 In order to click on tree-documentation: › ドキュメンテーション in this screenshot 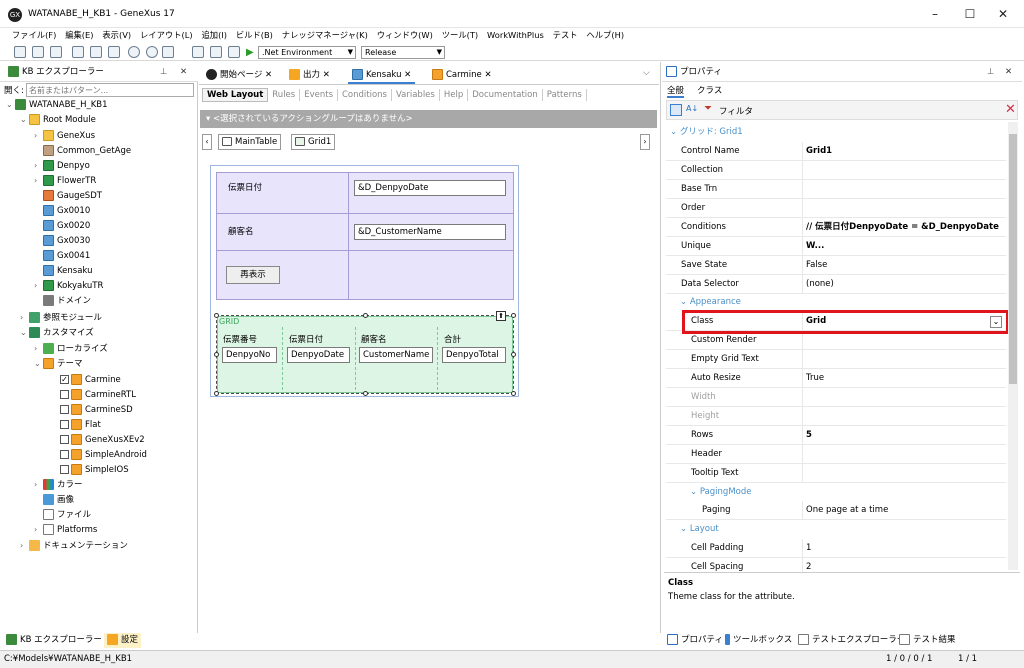, I will do `click(74, 546)`.